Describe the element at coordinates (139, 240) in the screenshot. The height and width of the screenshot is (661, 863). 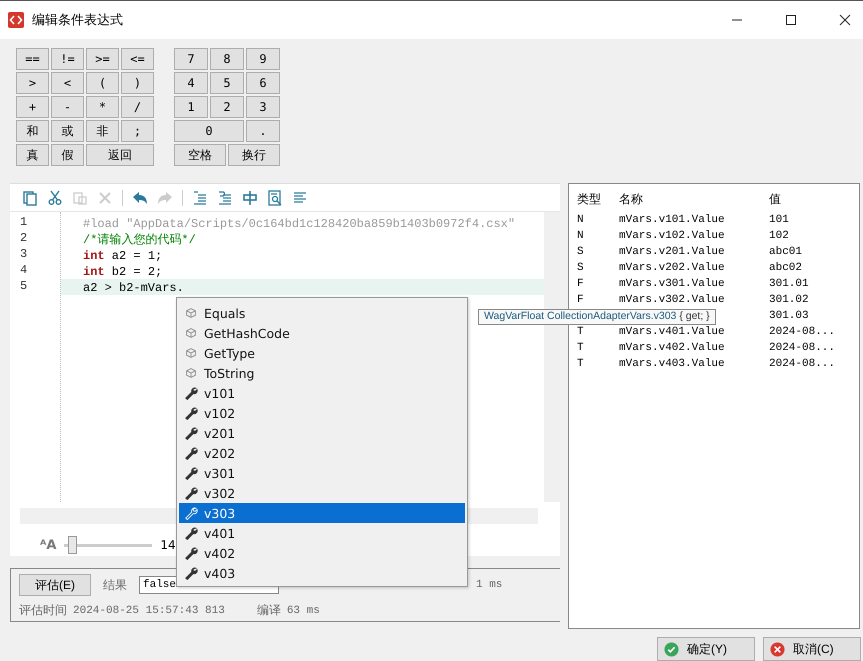
I see `code-line: /*请输入您的代码*/` at that location.